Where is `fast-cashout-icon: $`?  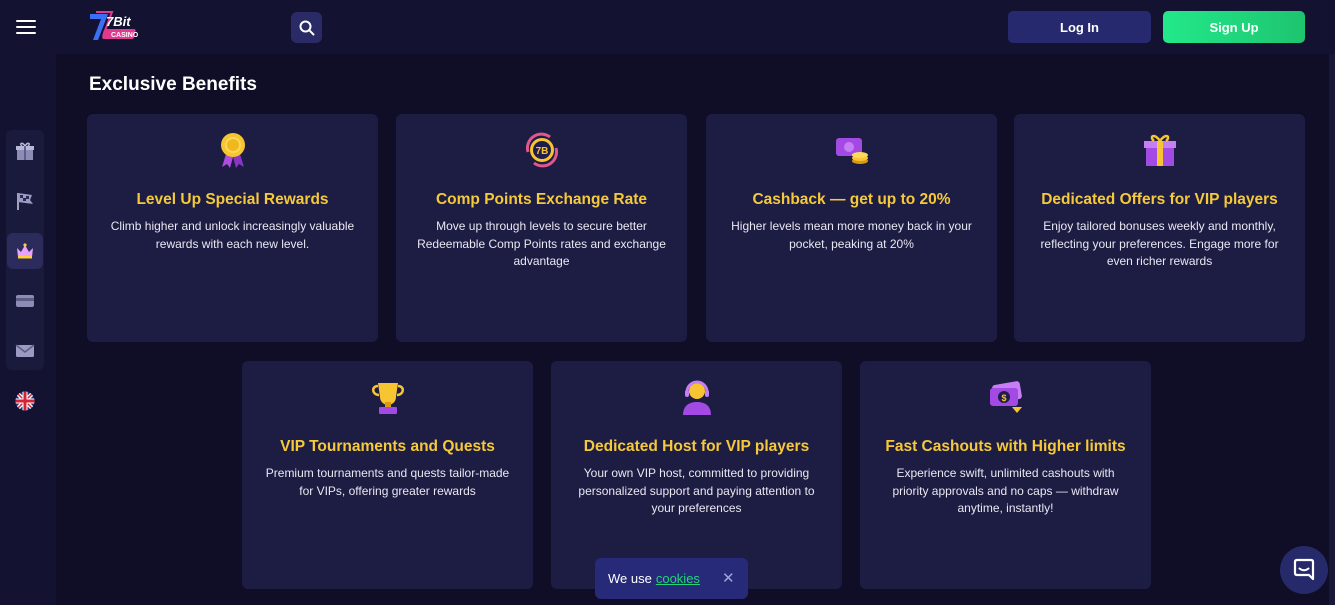 fast-cashout-icon: $ is located at coordinates (1006, 397).